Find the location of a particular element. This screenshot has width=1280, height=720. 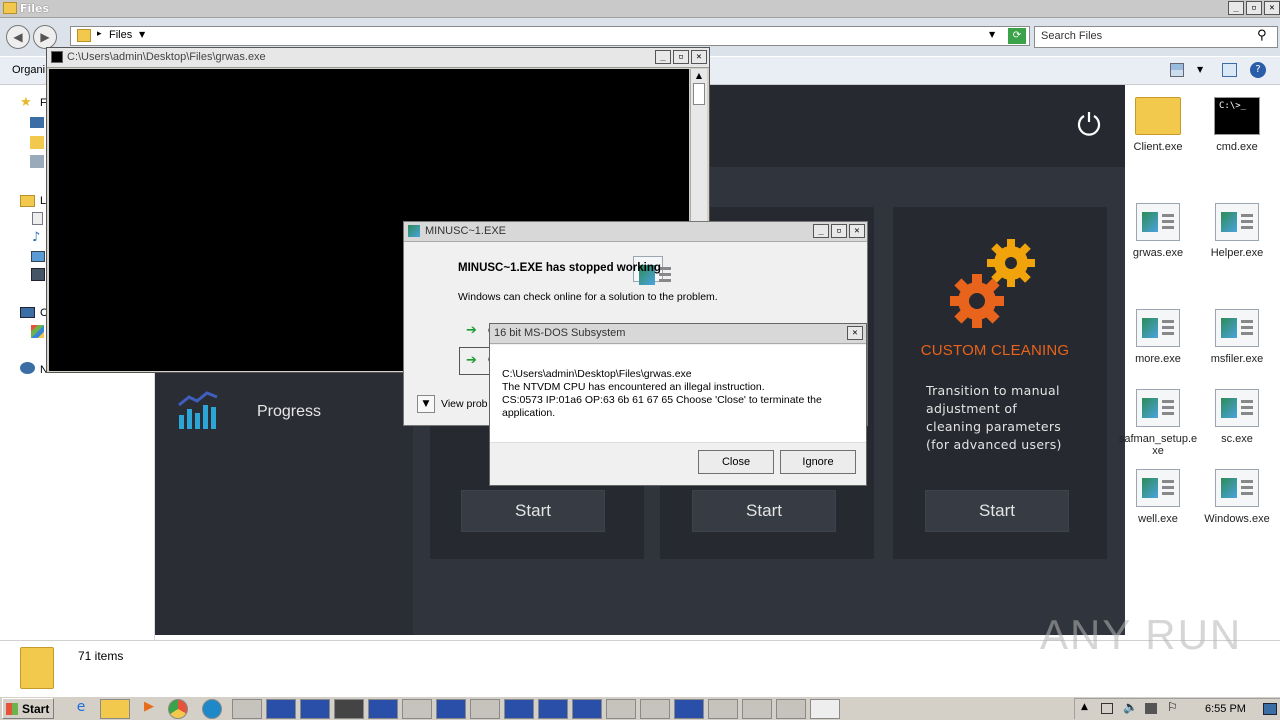

view-problem-details: View prob is located at coordinates (464, 404).